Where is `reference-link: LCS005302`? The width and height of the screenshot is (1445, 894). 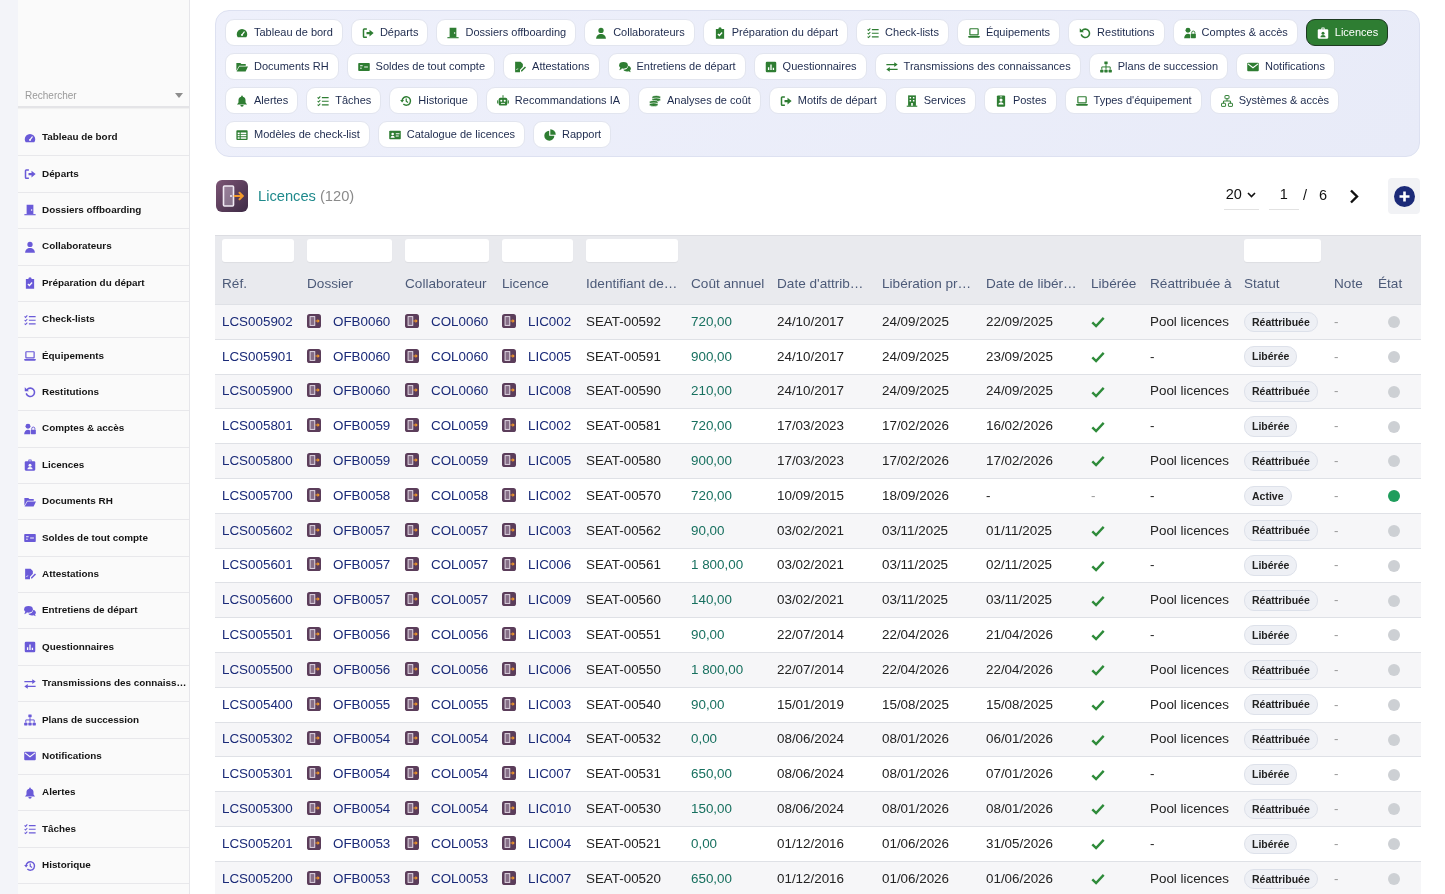
reference-link: LCS005302 is located at coordinates (257, 739).